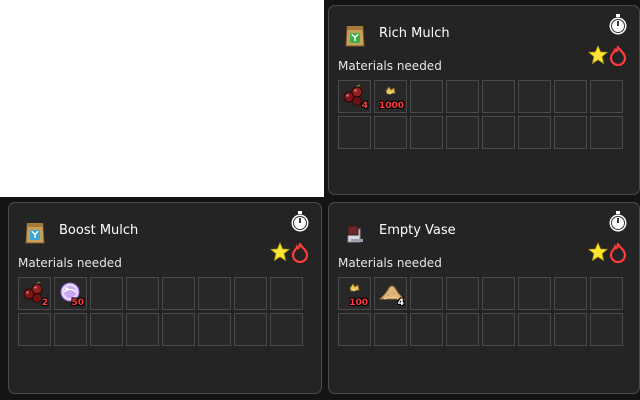 This screenshot has width=640, height=400. What do you see at coordinates (358, 303) in the screenshot?
I see `material-quantity: 100` at bounding box center [358, 303].